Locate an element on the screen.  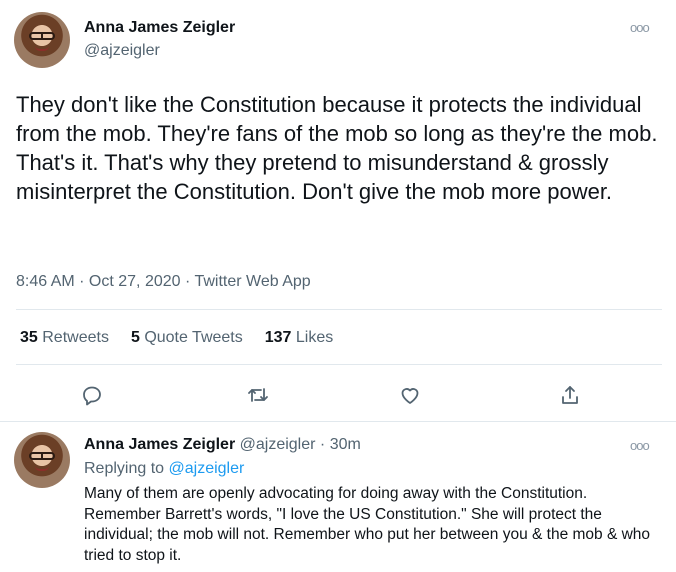
replying-to: Replying to @ajzeigler is located at coordinates (164, 469).